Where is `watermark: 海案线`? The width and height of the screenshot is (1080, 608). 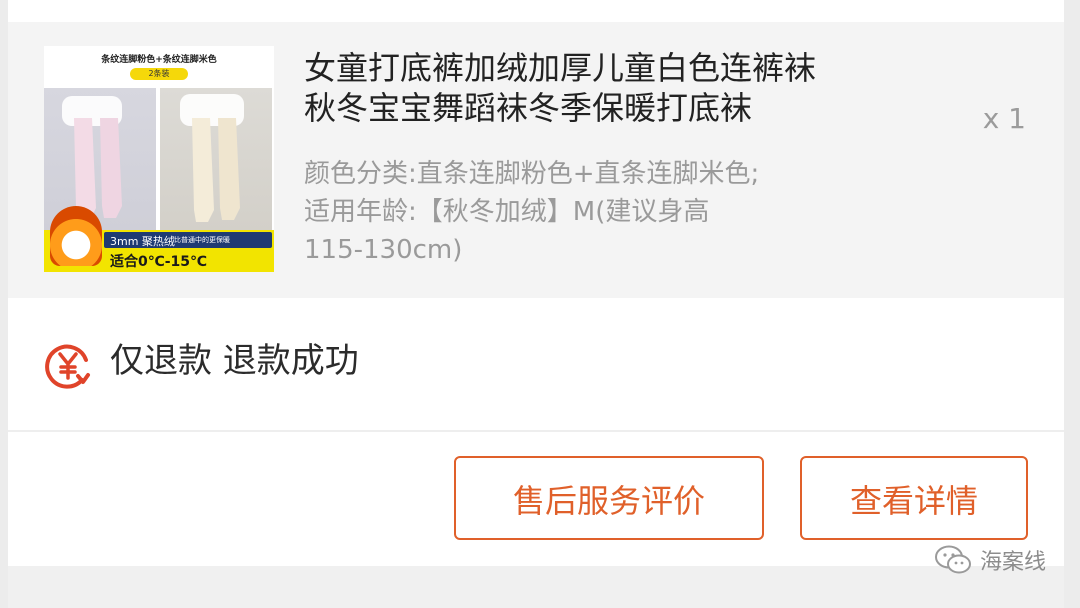
watermark: 海案线 is located at coordinates (990, 560).